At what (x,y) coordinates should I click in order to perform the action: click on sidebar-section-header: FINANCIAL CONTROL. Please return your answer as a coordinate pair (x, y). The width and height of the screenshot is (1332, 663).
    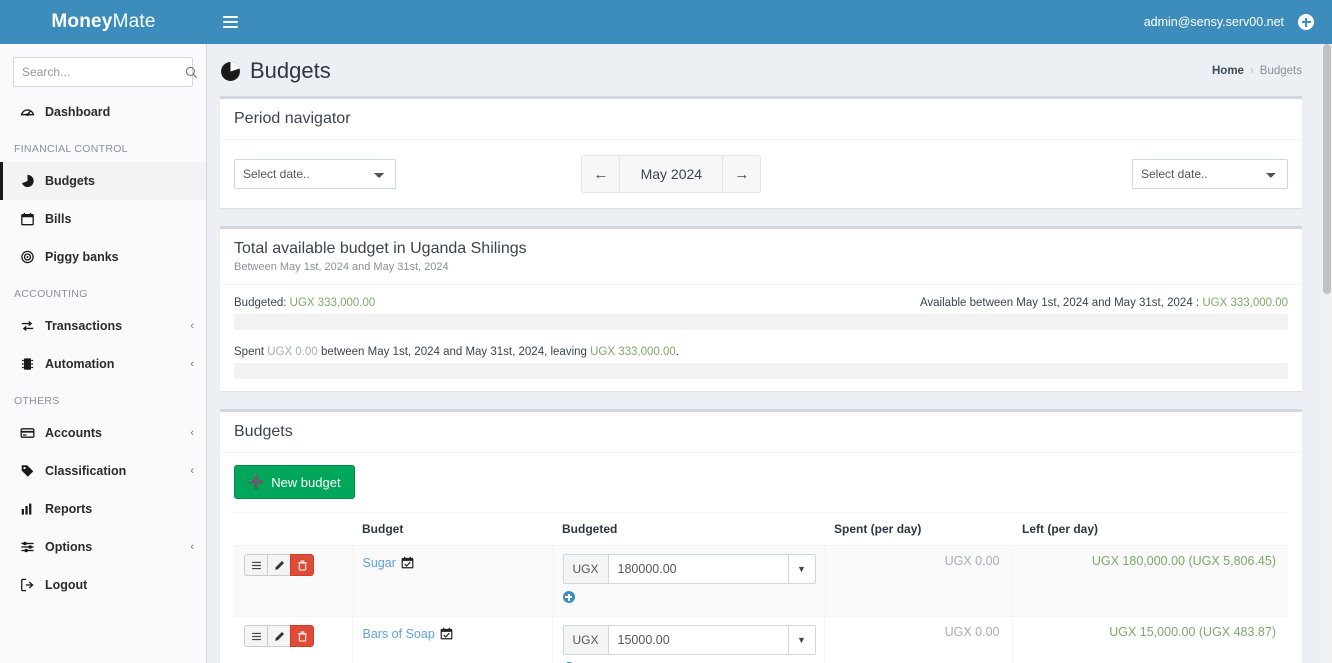
    Looking at the image, I should click on (71, 149).